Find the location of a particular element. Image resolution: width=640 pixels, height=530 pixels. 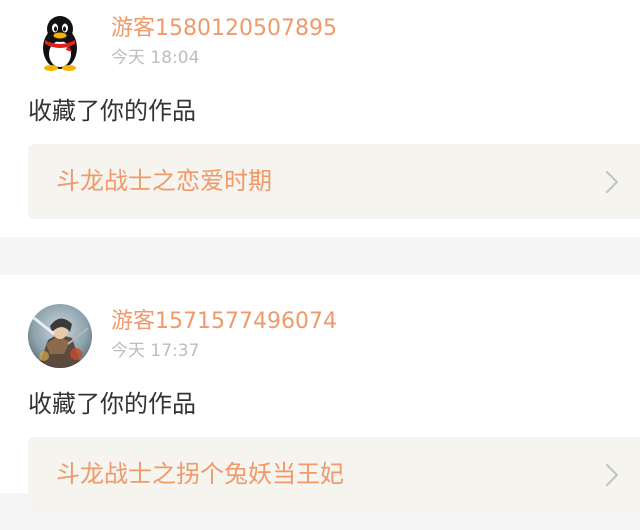

work-link: 斗龙战士之拐个兔妖当王妃 is located at coordinates (334, 474).